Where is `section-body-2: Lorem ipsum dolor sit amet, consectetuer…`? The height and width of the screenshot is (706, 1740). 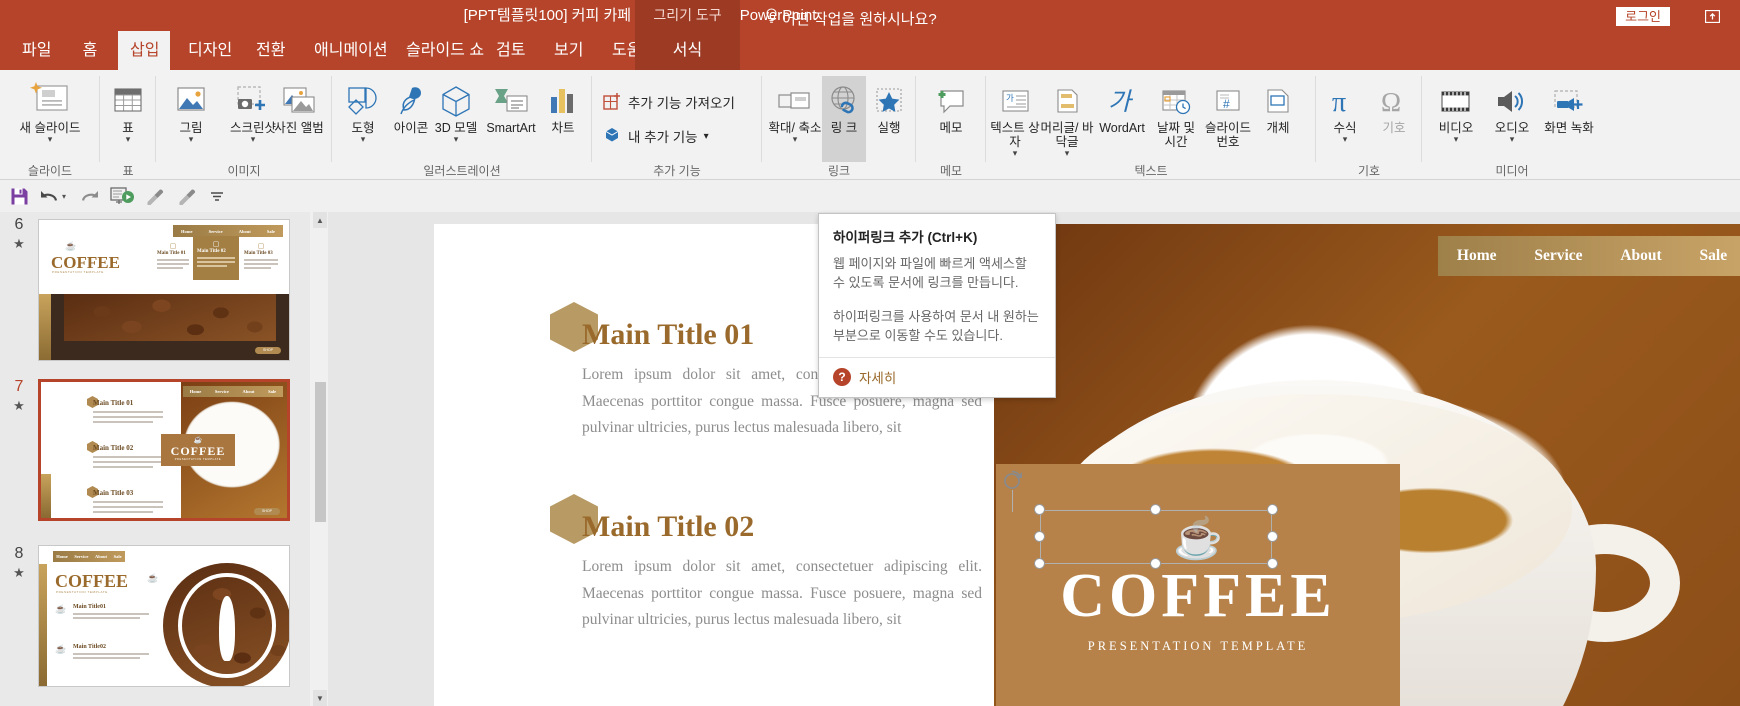
section-body-2: Lorem ipsum dolor sit amet, consectetuer… is located at coordinates (782, 594).